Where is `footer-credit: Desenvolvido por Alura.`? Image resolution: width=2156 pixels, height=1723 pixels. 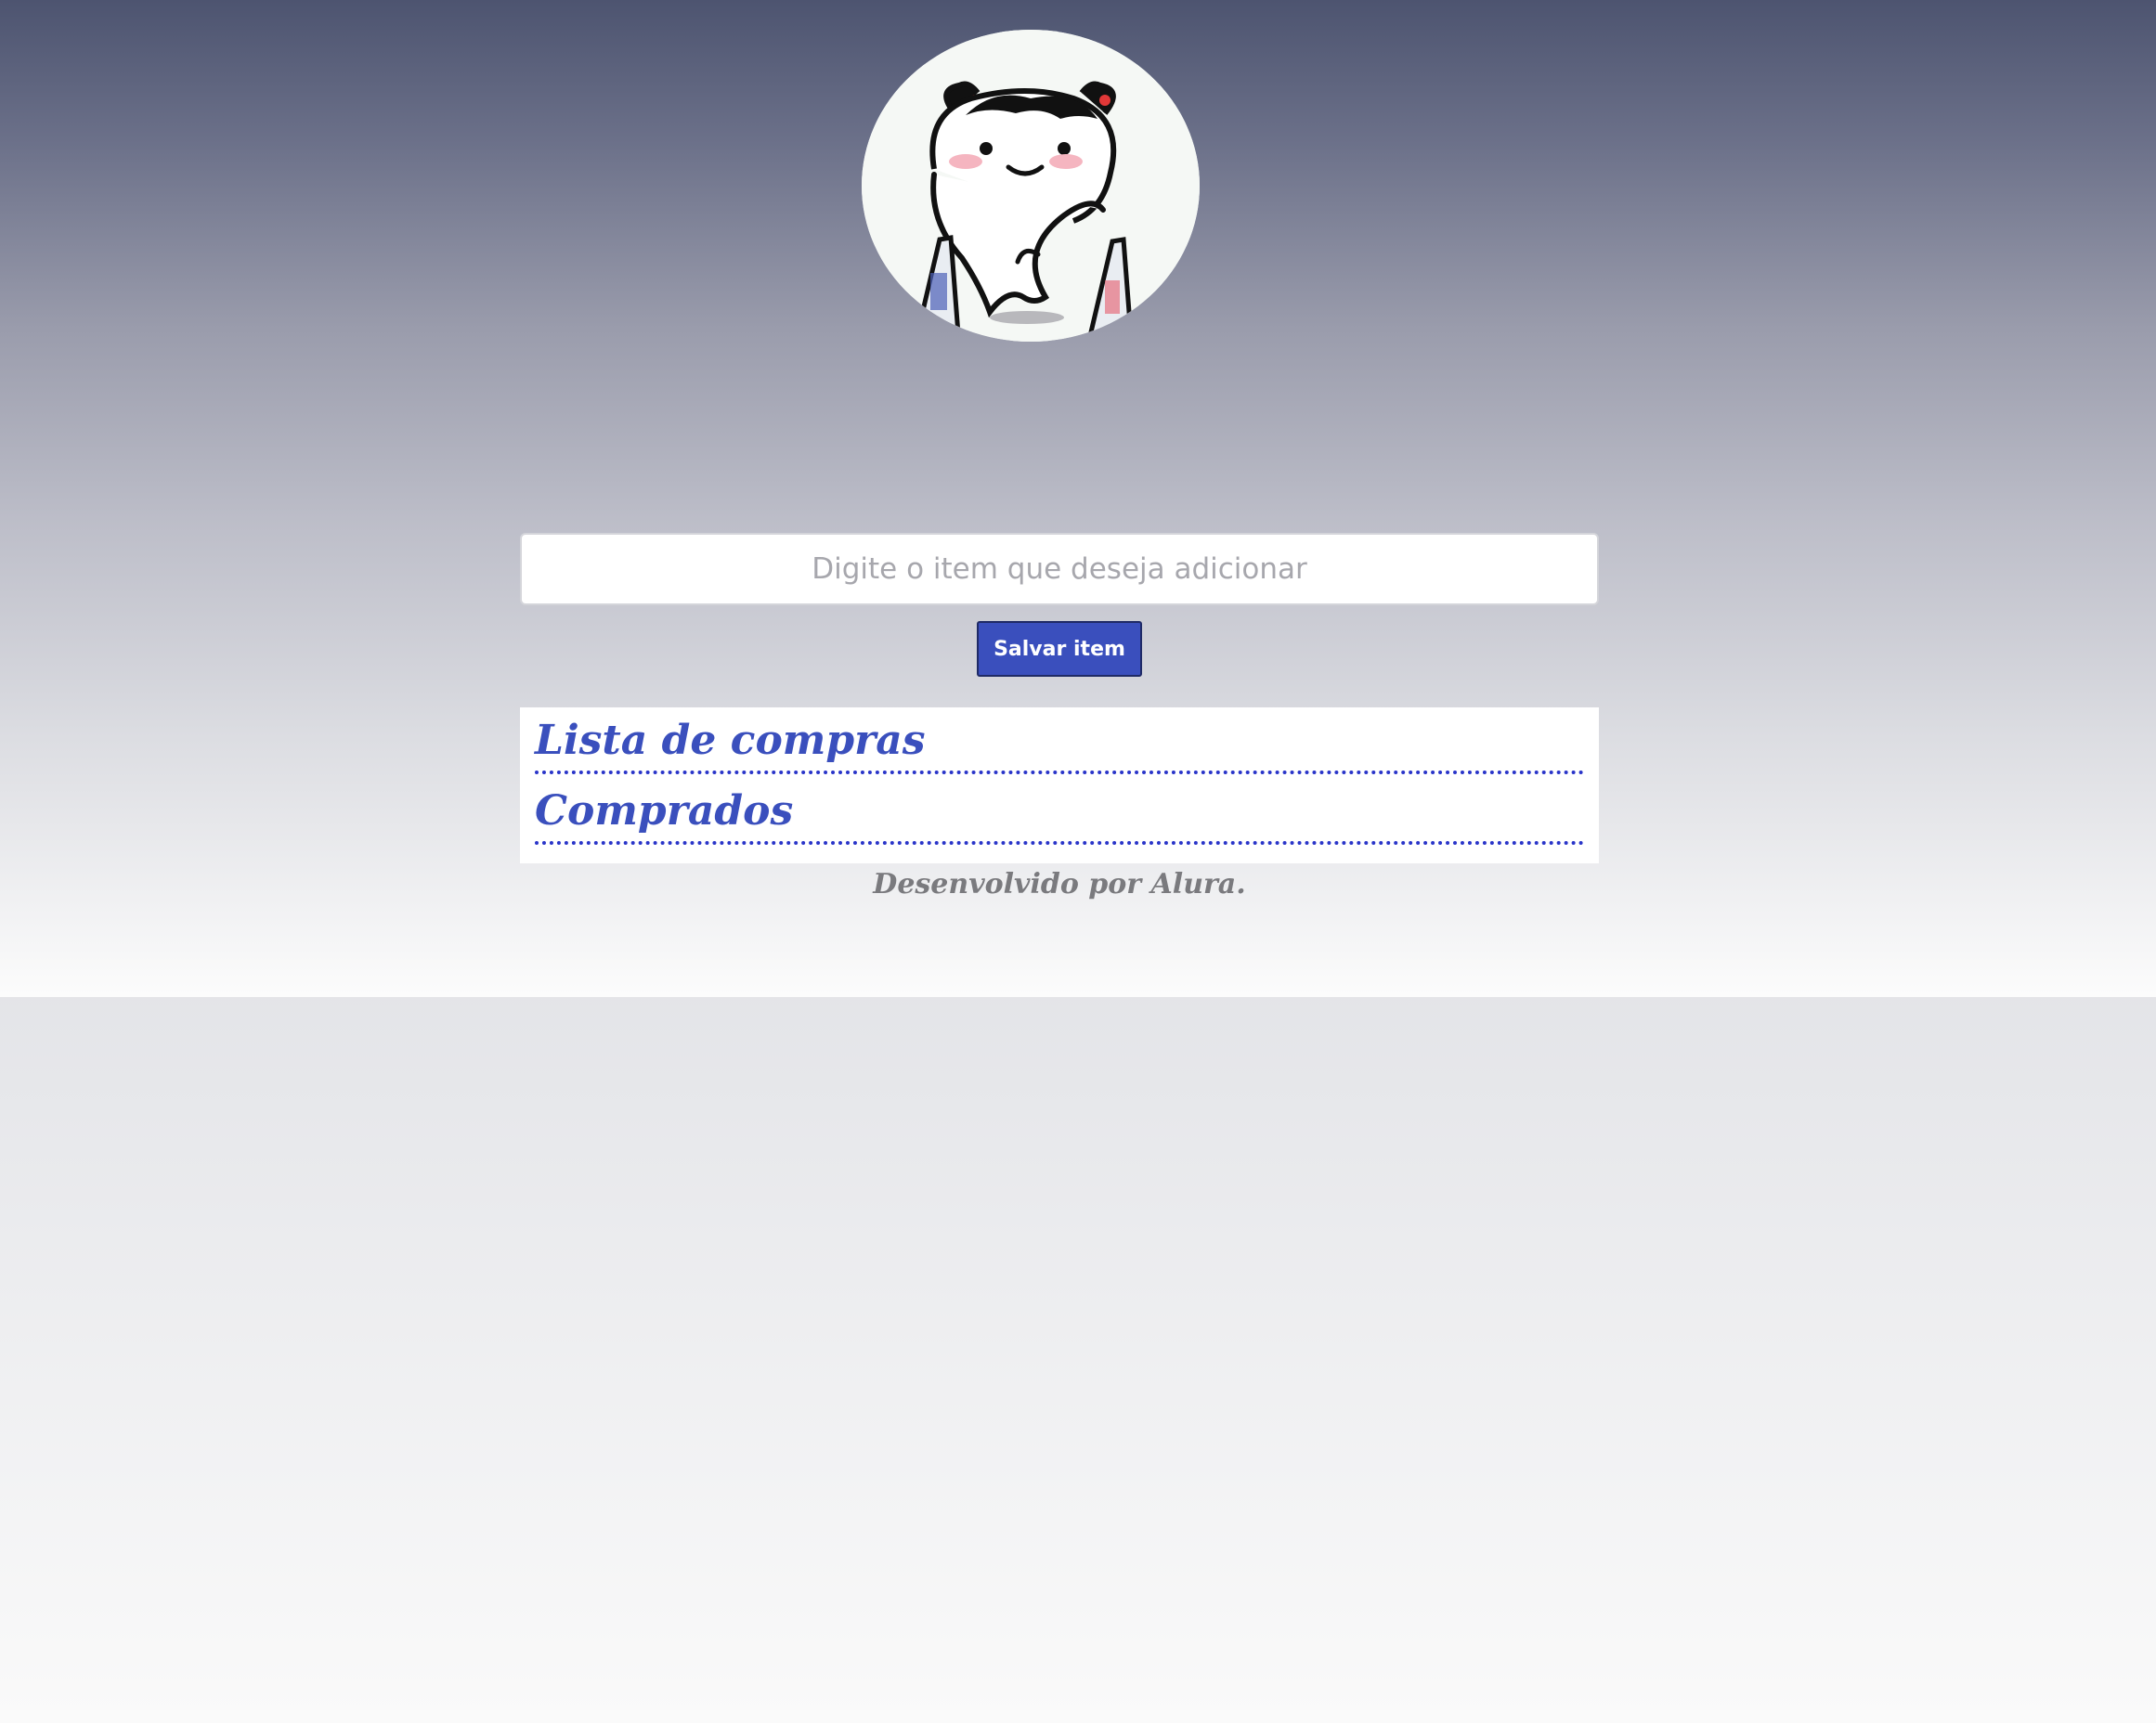 footer-credit: Desenvolvido por Alura. is located at coordinates (1059, 884).